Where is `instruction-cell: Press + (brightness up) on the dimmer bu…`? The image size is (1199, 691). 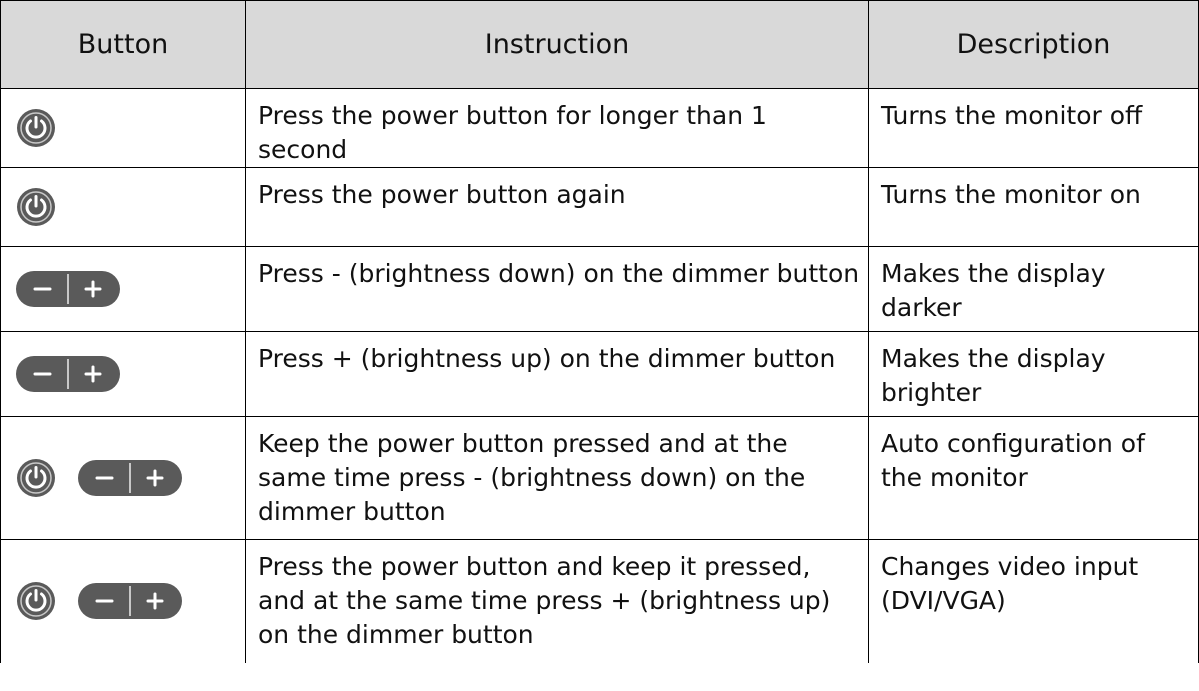
instruction-cell: Press + (brightness up) on the dimmer bu… is located at coordinates (557, 374).